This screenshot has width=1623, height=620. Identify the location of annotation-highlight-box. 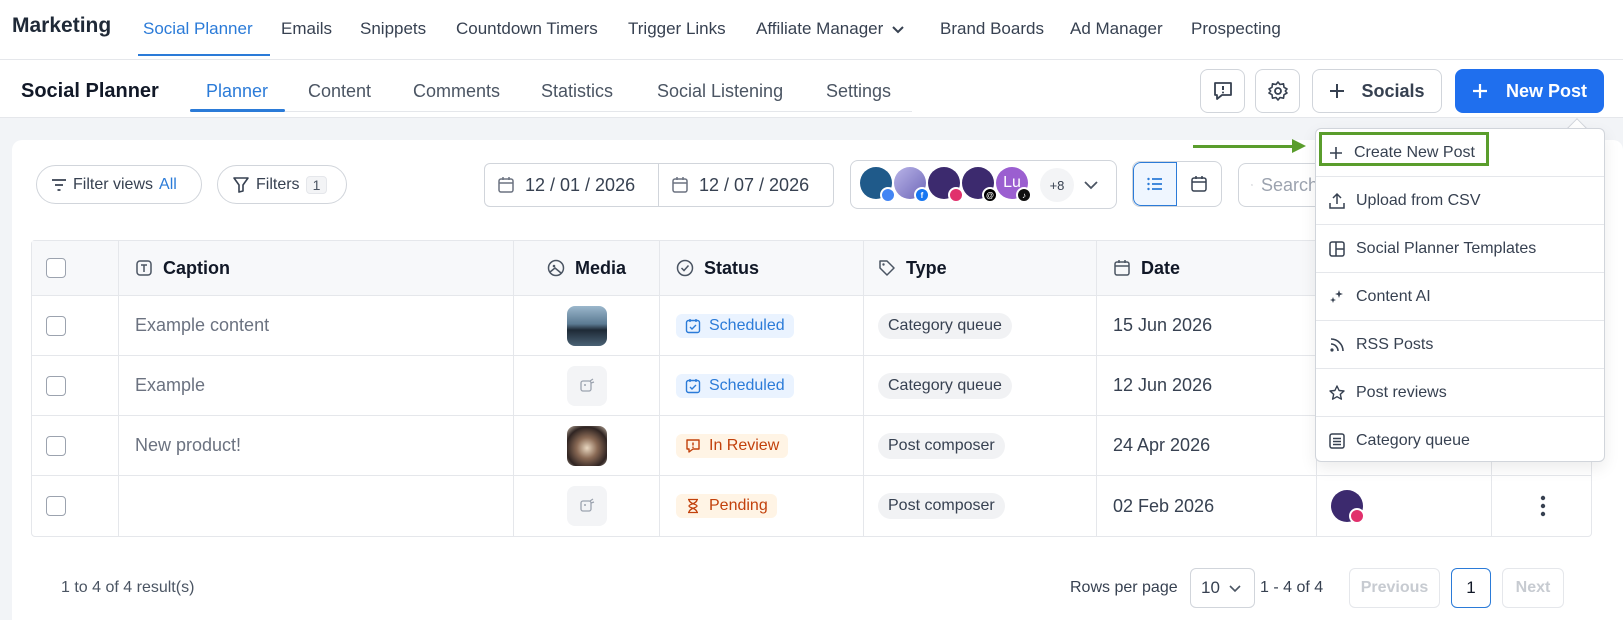
(1404, 149).